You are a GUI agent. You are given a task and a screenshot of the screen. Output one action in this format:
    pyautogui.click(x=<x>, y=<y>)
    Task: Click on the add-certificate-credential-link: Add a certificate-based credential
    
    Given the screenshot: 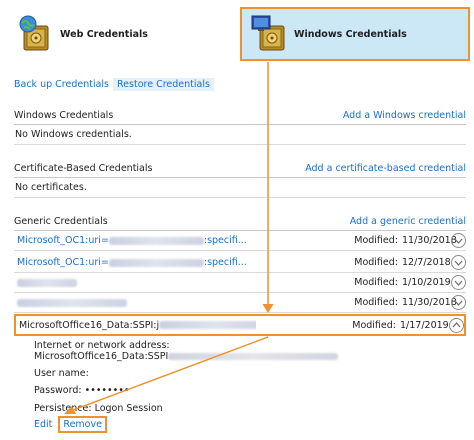 What is the action you would take?
    pyautogui.click(x=385, y=168)
    